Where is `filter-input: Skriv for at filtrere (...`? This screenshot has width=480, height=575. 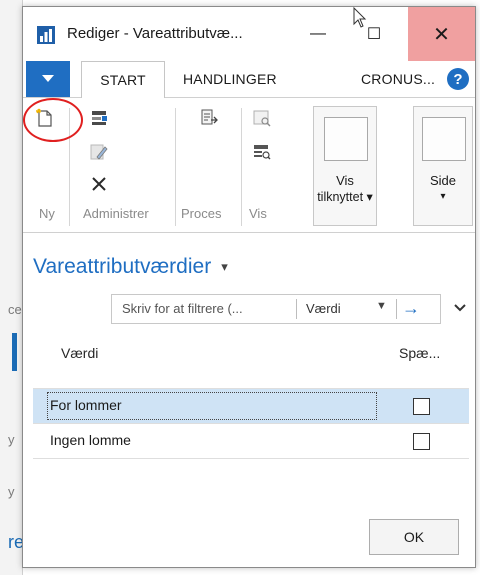
filter-input: Skriv for at filtrere (... is located at coordinates (182, 308).